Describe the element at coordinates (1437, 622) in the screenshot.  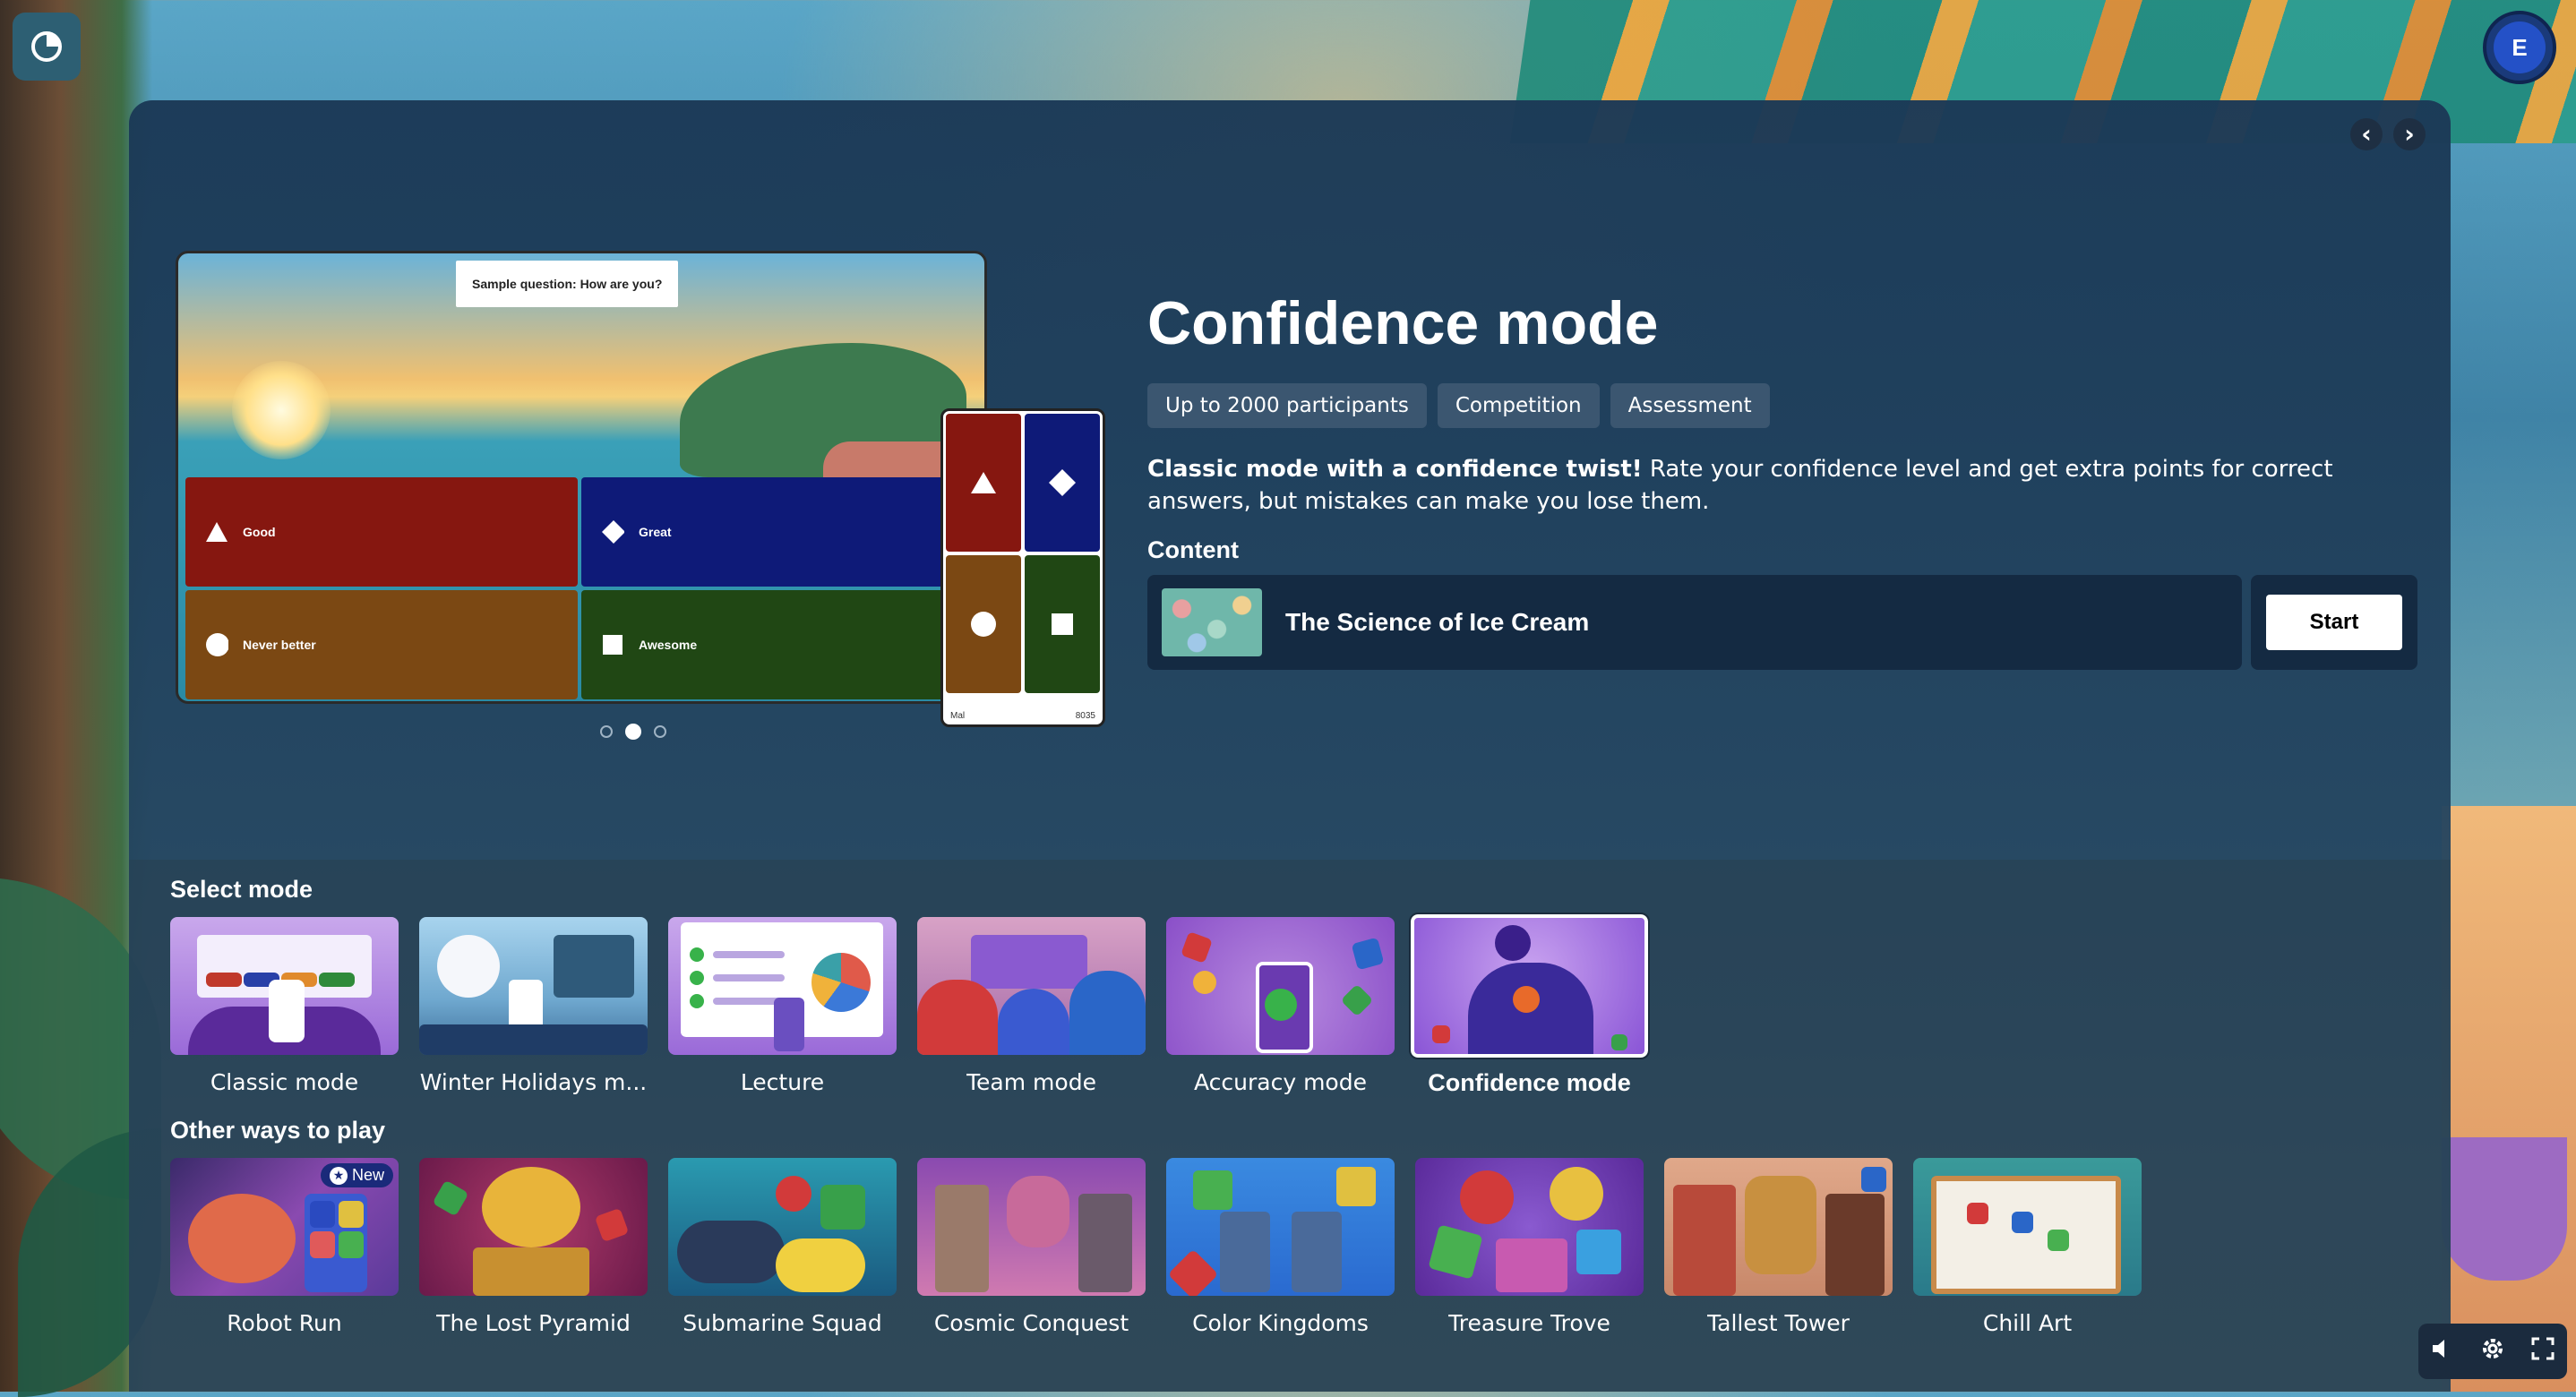
I see `content-title: The Science of Ice Cream` at that location.